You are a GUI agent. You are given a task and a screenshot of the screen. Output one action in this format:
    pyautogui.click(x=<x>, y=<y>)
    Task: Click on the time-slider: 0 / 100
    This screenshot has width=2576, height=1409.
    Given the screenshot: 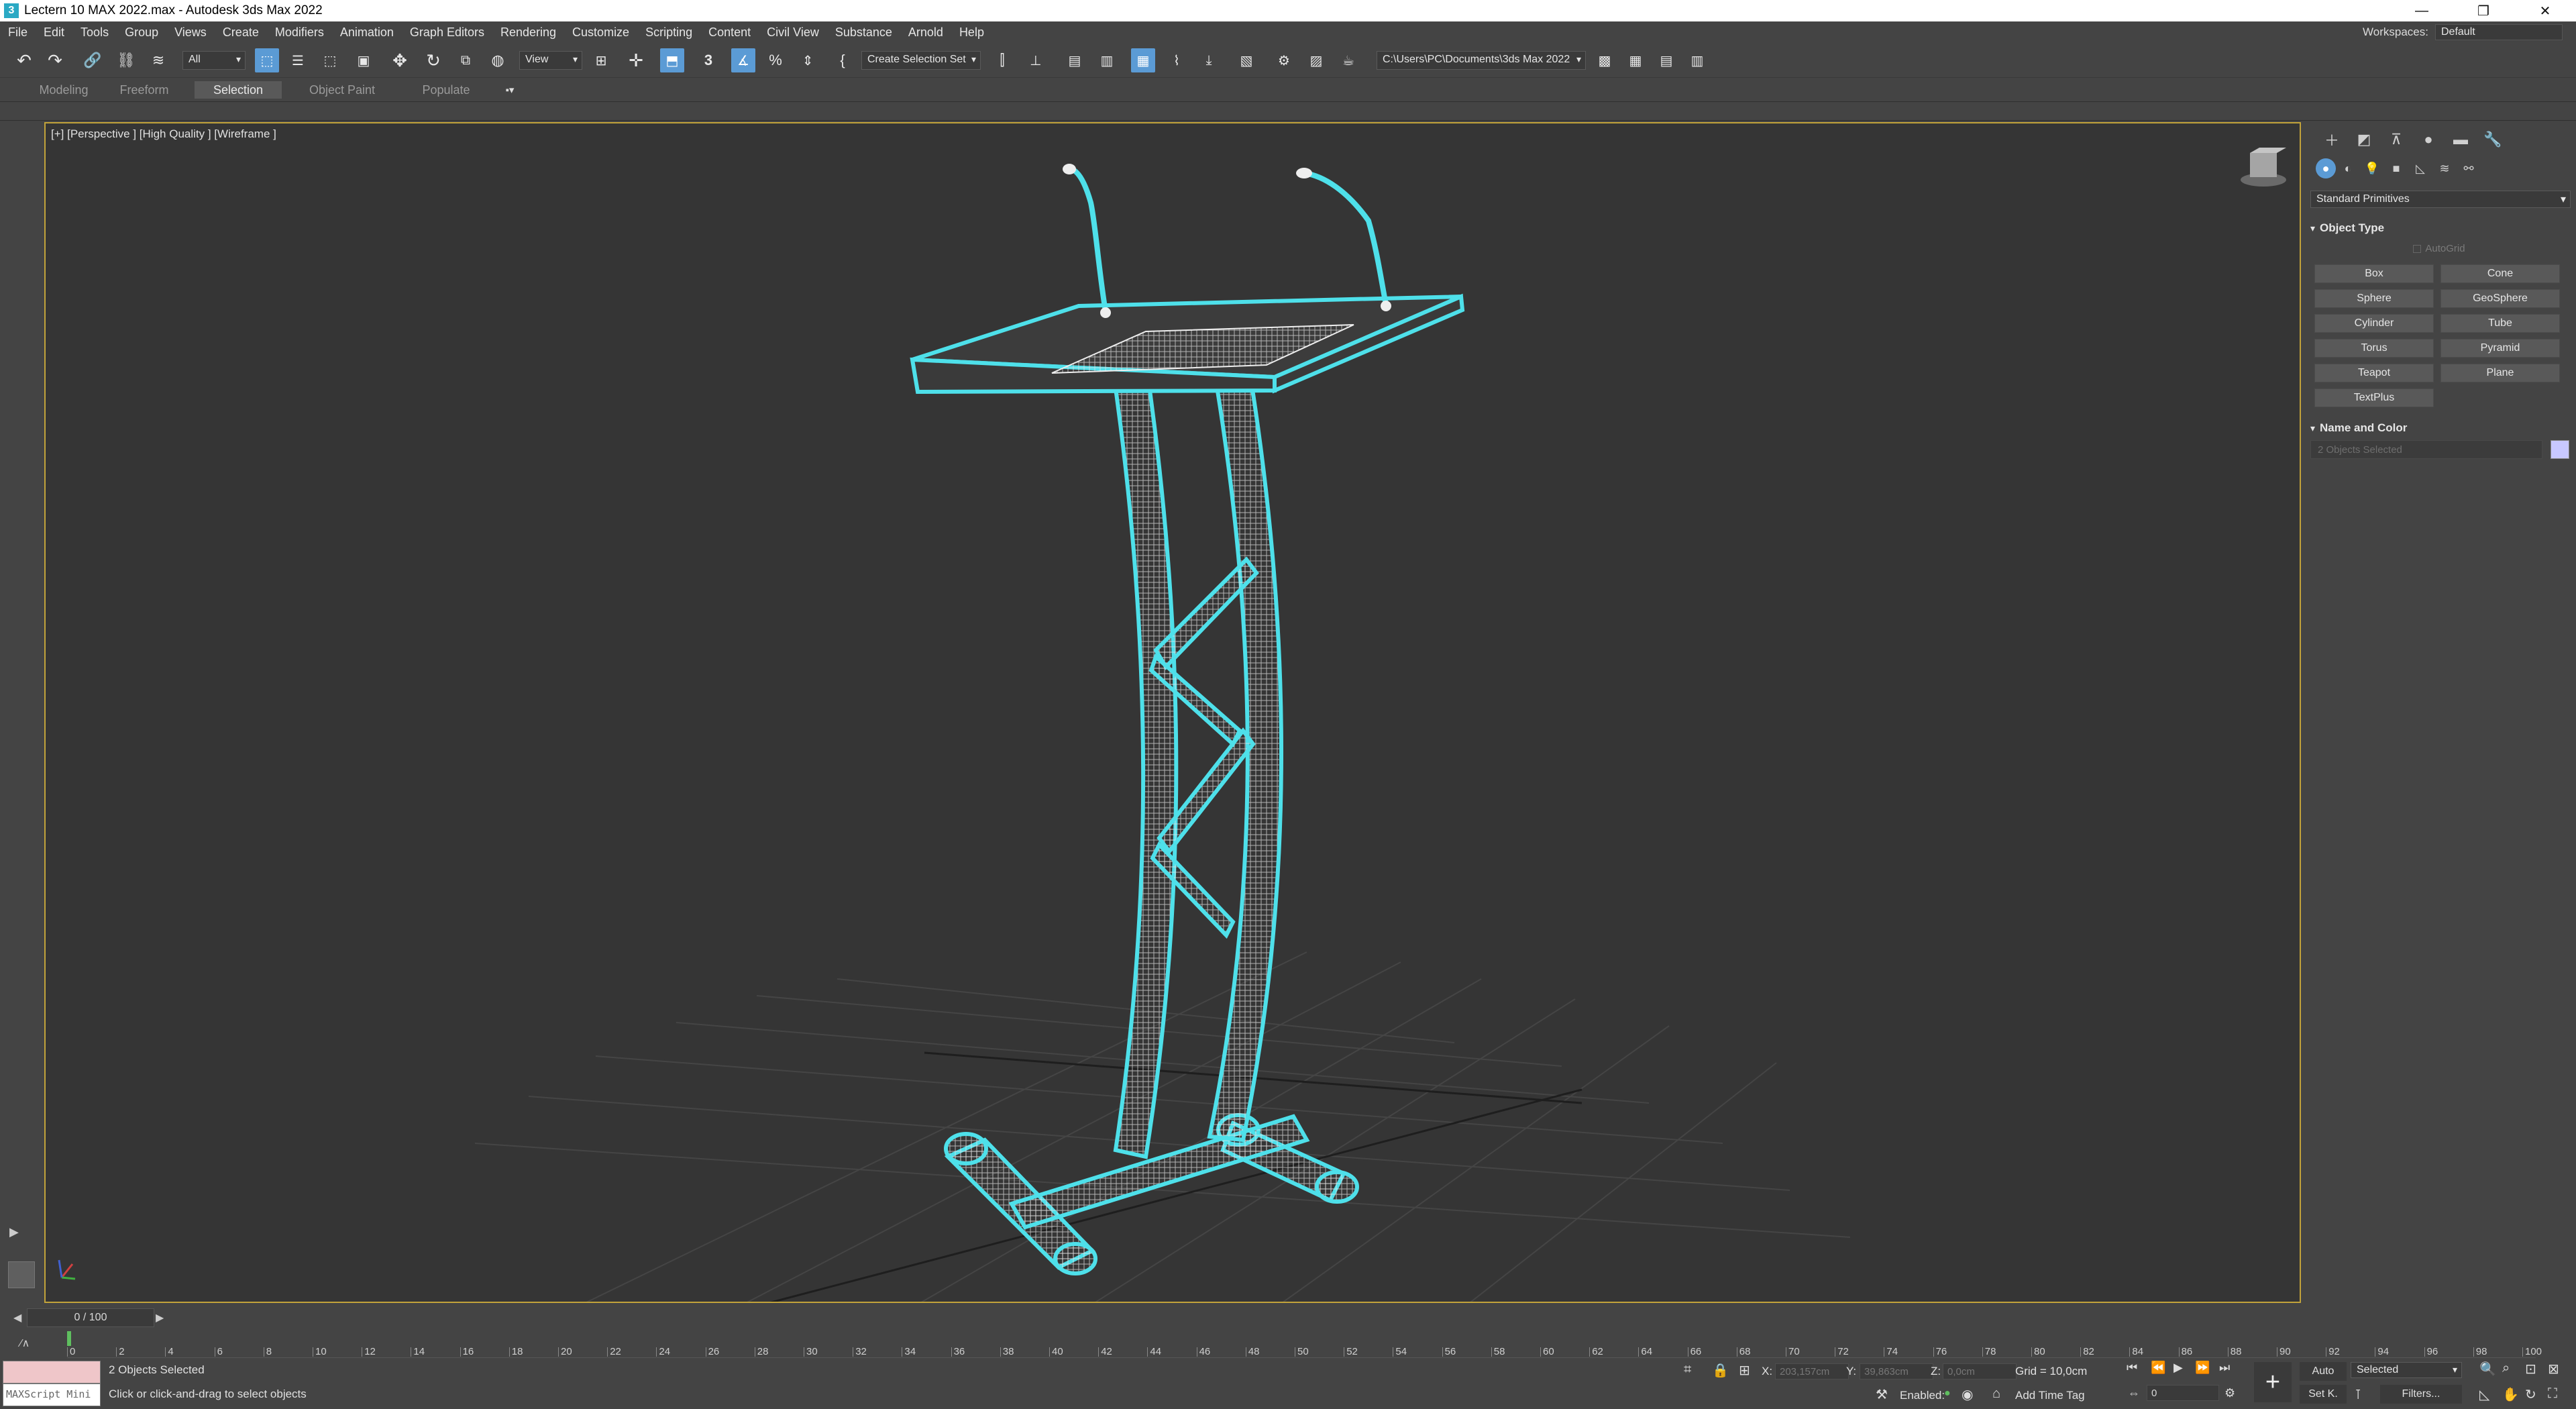 What is the action you would take?
    pyautogui.click(x=90, y=1317)
    